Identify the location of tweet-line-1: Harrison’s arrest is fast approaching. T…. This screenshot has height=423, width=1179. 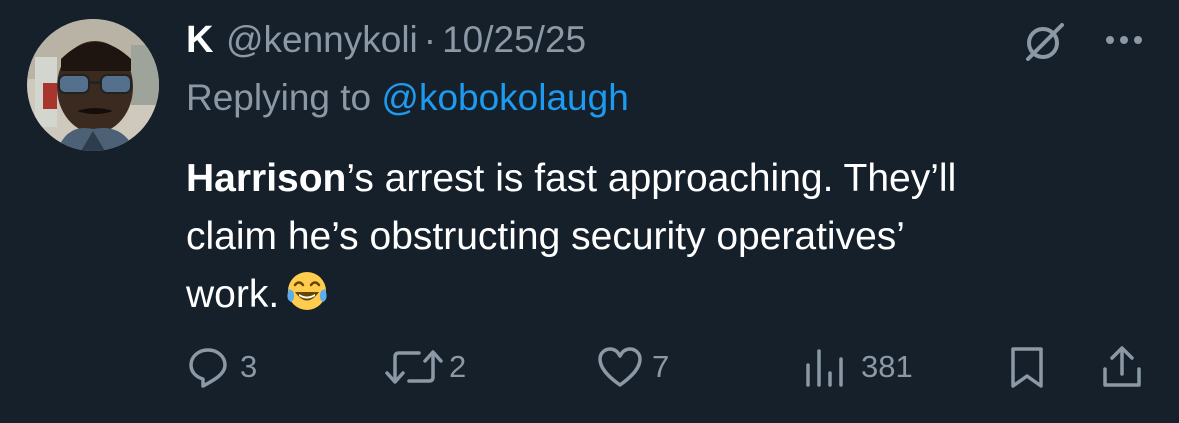
(666, 179).